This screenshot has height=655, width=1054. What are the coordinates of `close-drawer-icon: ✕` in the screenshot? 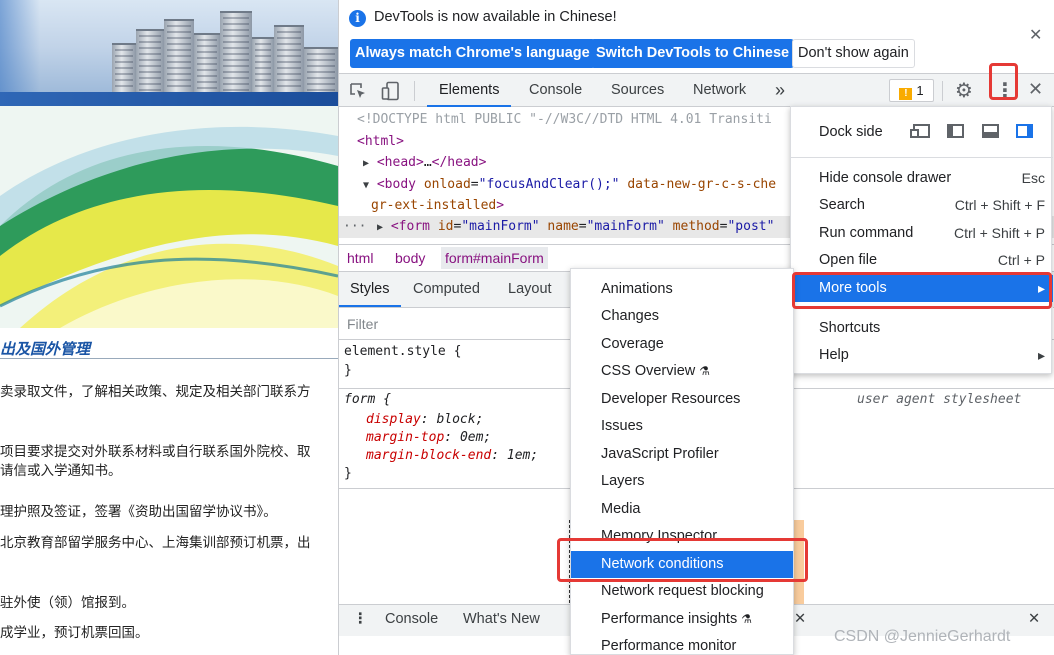 It's located at (1034, 619).